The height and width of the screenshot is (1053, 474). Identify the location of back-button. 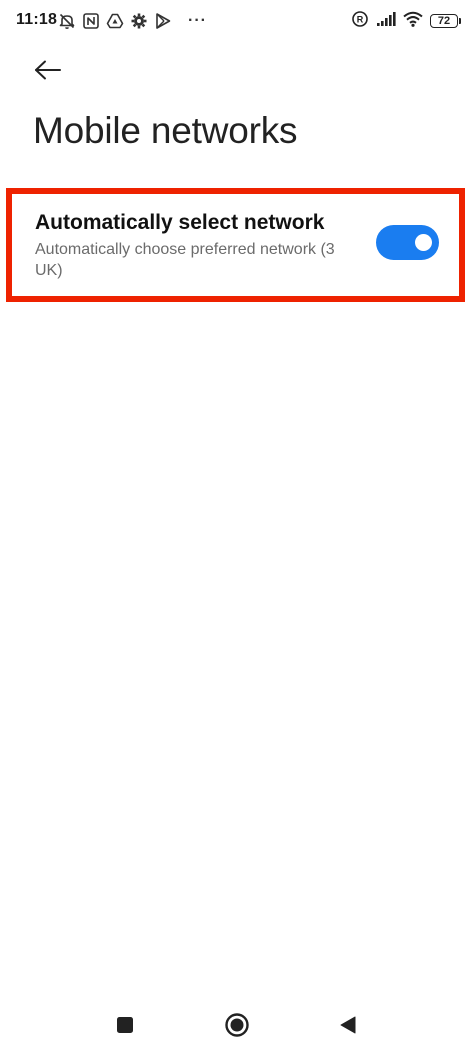
(48, 70).